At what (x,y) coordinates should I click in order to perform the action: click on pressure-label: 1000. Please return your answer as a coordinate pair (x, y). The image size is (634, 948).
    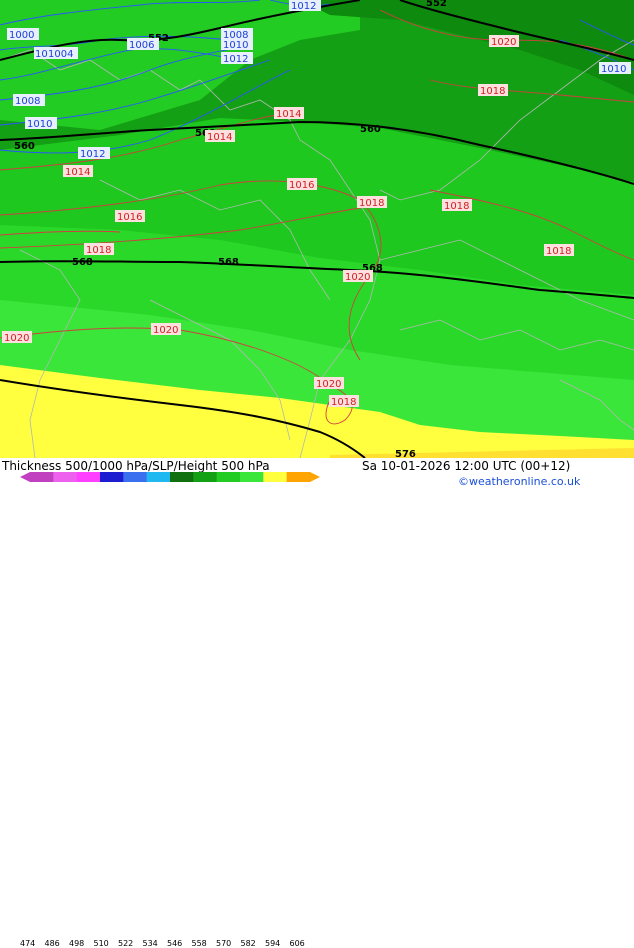
    Looking at the image, I should click on (21, 35).